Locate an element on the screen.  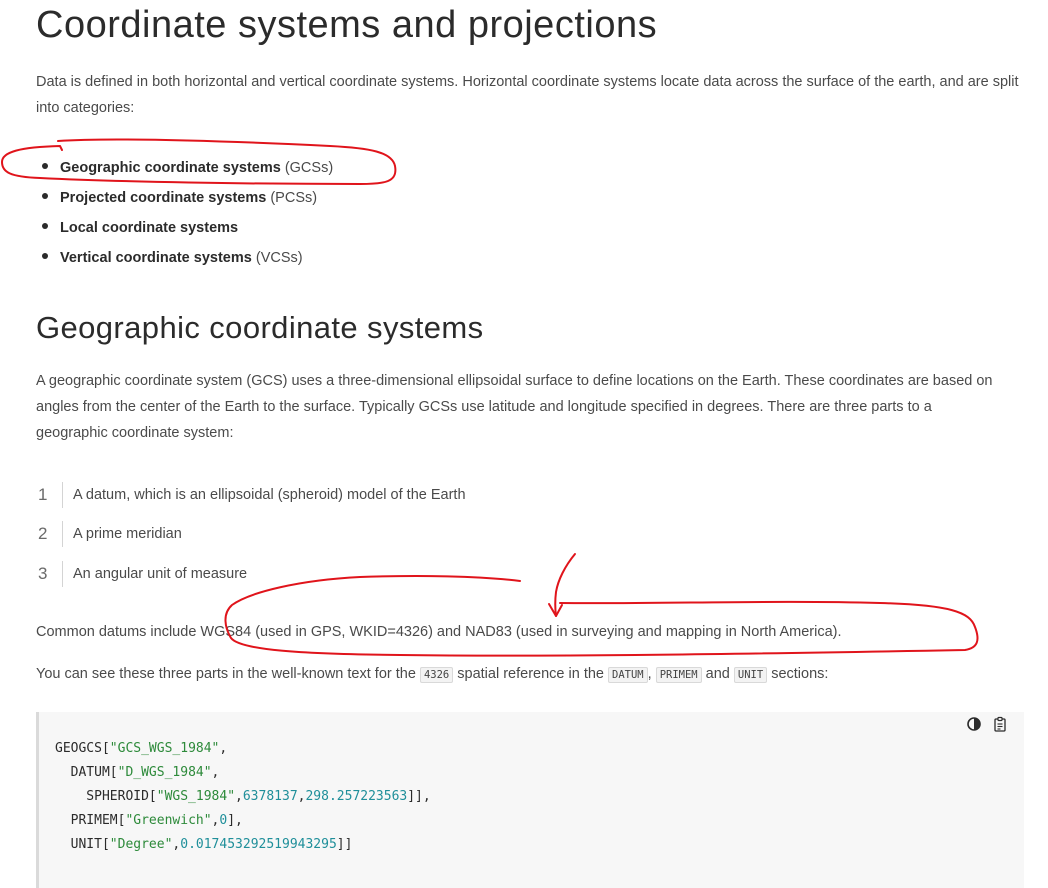
text-segment: , is located at coordinates (651, 674).